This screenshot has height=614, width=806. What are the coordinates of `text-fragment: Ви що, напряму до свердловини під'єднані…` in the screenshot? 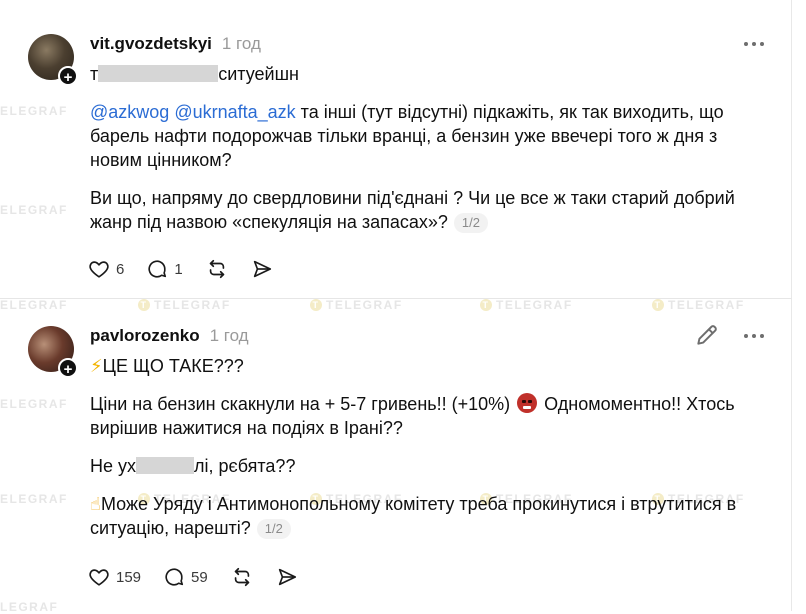 It's located at (412, 210).